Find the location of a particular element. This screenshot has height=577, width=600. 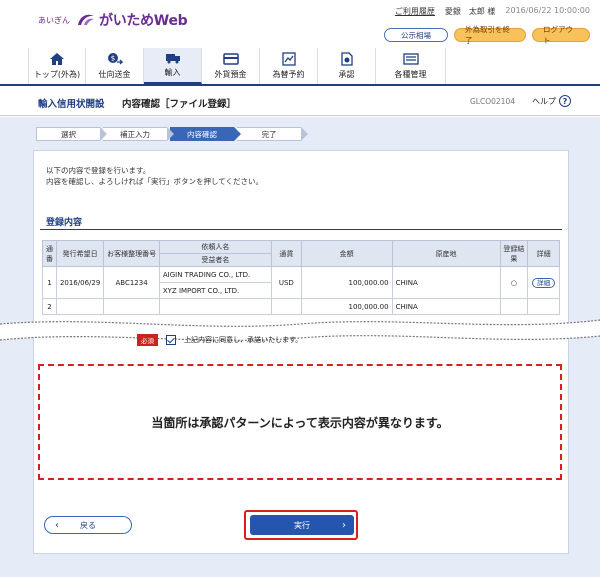

section-title: 登録内容 is located at coordinates (64, 223).